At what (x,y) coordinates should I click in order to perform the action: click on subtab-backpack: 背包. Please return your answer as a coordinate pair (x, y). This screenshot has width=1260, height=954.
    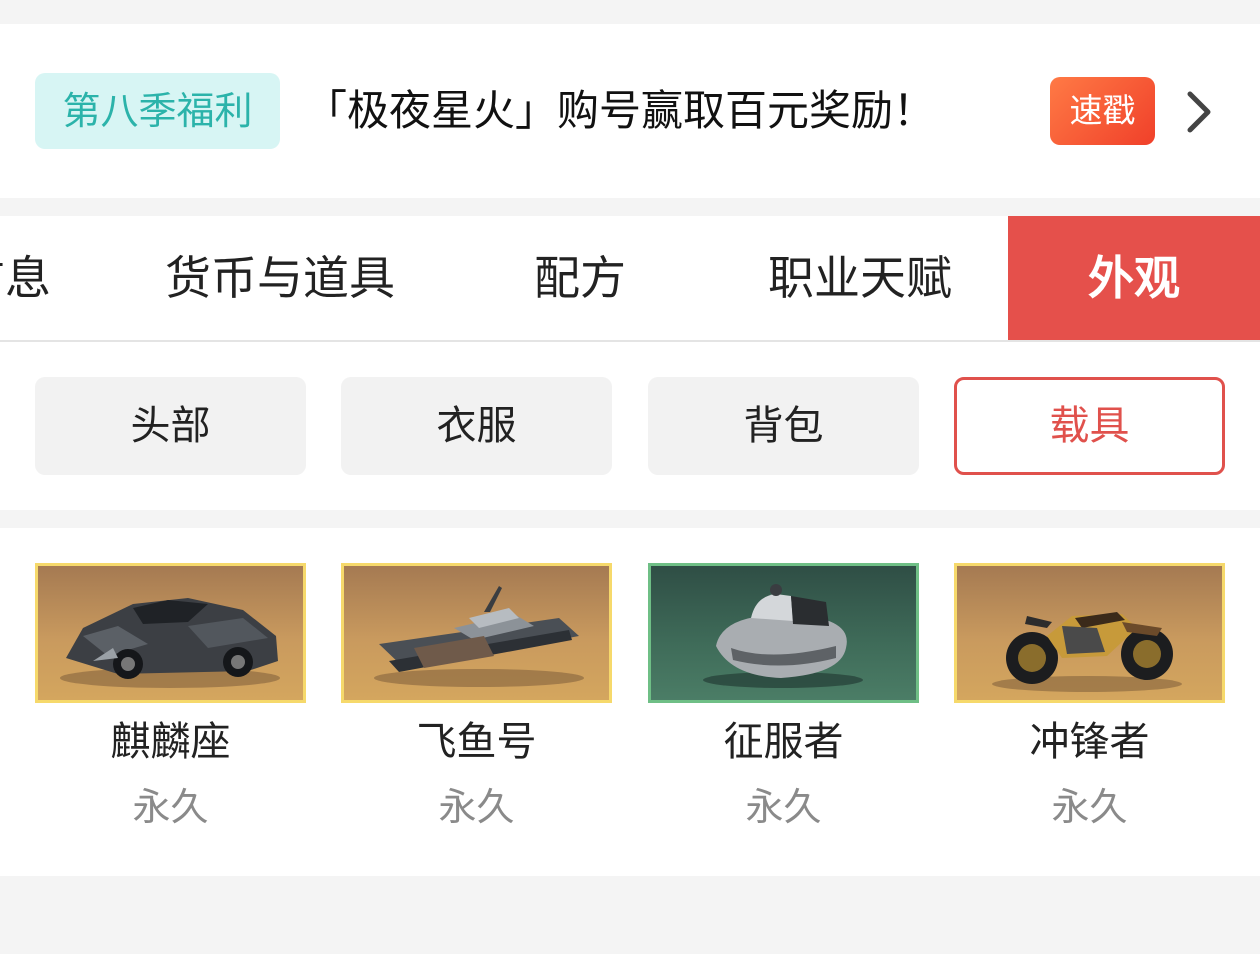
    Looking at the image, I should click on (783, 426).